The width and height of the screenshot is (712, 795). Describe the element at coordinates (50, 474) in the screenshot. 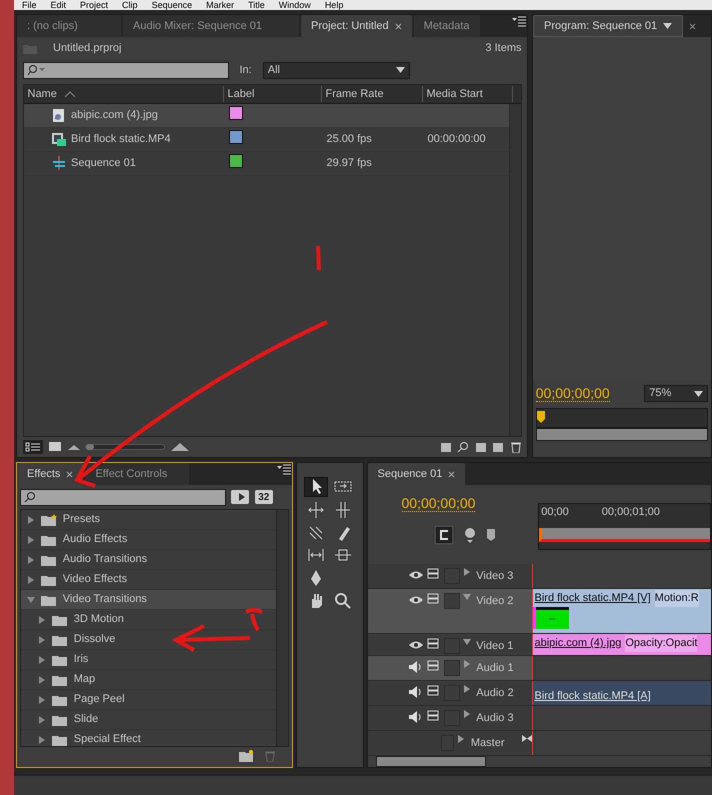

I see `panel-tab: Effects` at that location.